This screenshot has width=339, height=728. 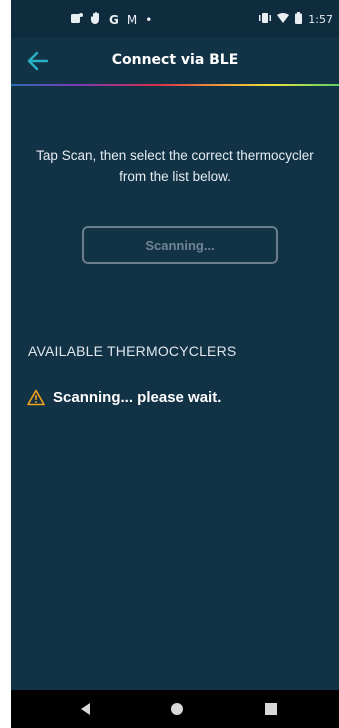 I want to click on hand-icon, so click(x=95, y=19).